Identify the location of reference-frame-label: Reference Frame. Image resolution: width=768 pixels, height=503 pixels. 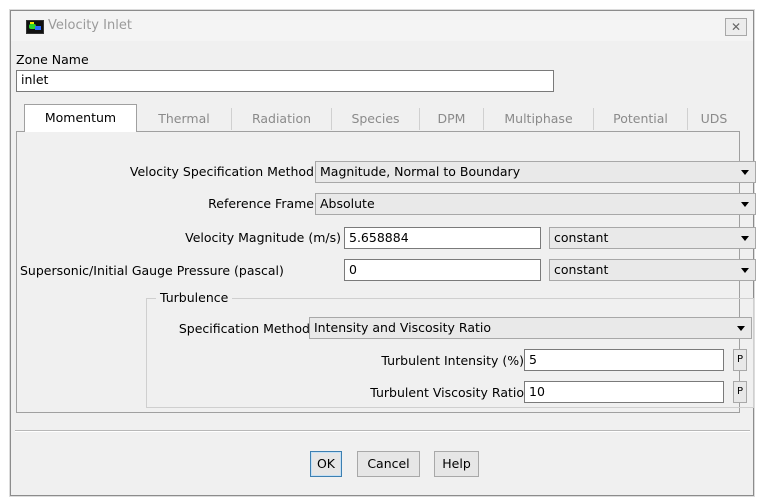
(261, 203).